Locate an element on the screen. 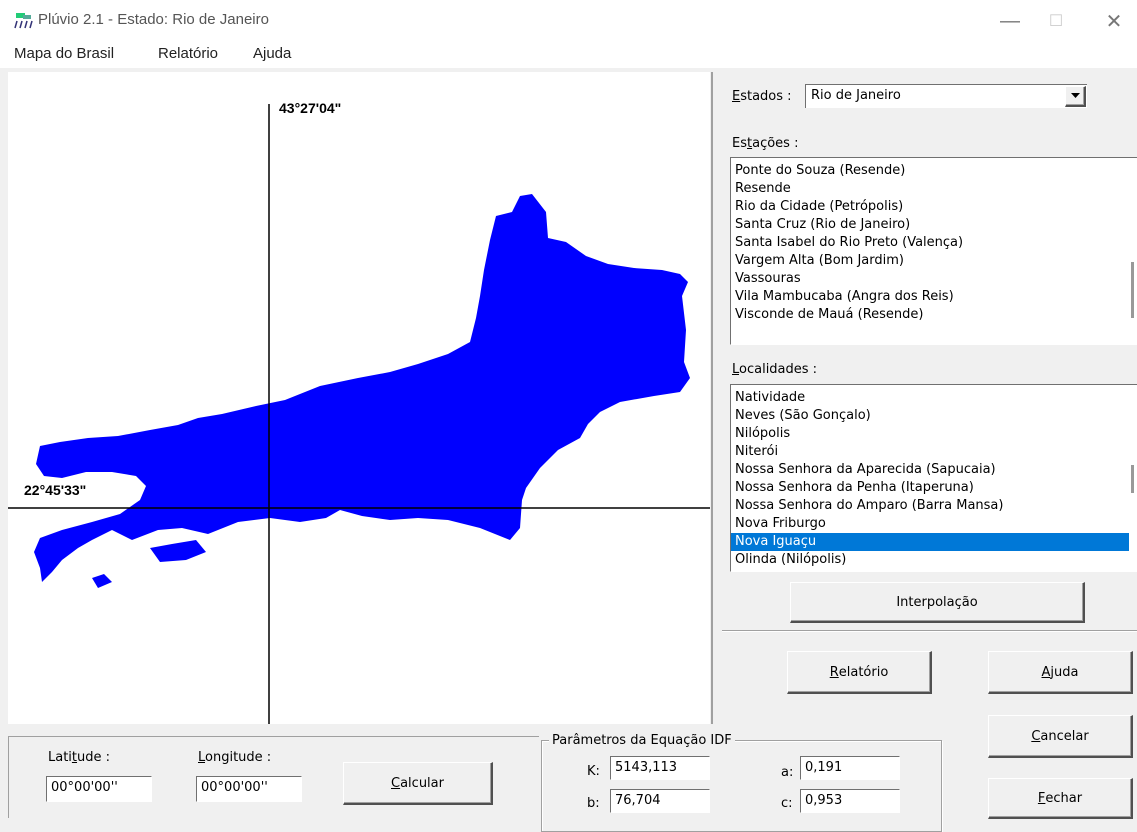  c-label: c: is located at coordinates (787, 803).